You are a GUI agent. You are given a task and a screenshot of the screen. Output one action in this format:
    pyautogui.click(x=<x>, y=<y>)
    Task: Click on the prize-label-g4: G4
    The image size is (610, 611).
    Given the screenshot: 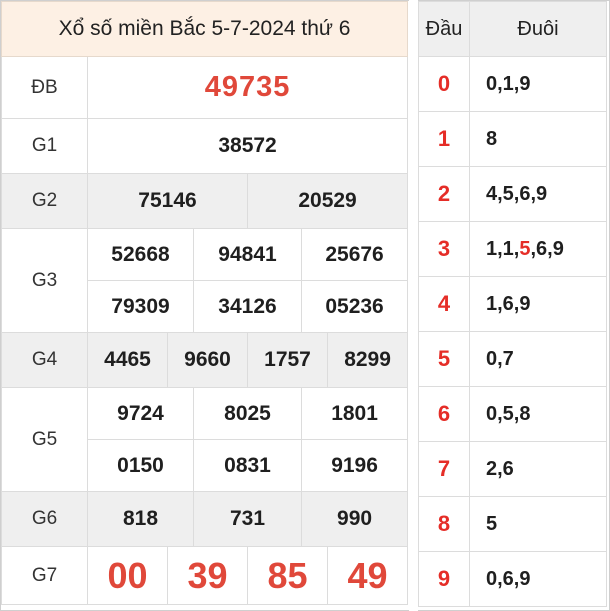 What is the action you would take?
    pyautogui.click(x=44, y=360)
    